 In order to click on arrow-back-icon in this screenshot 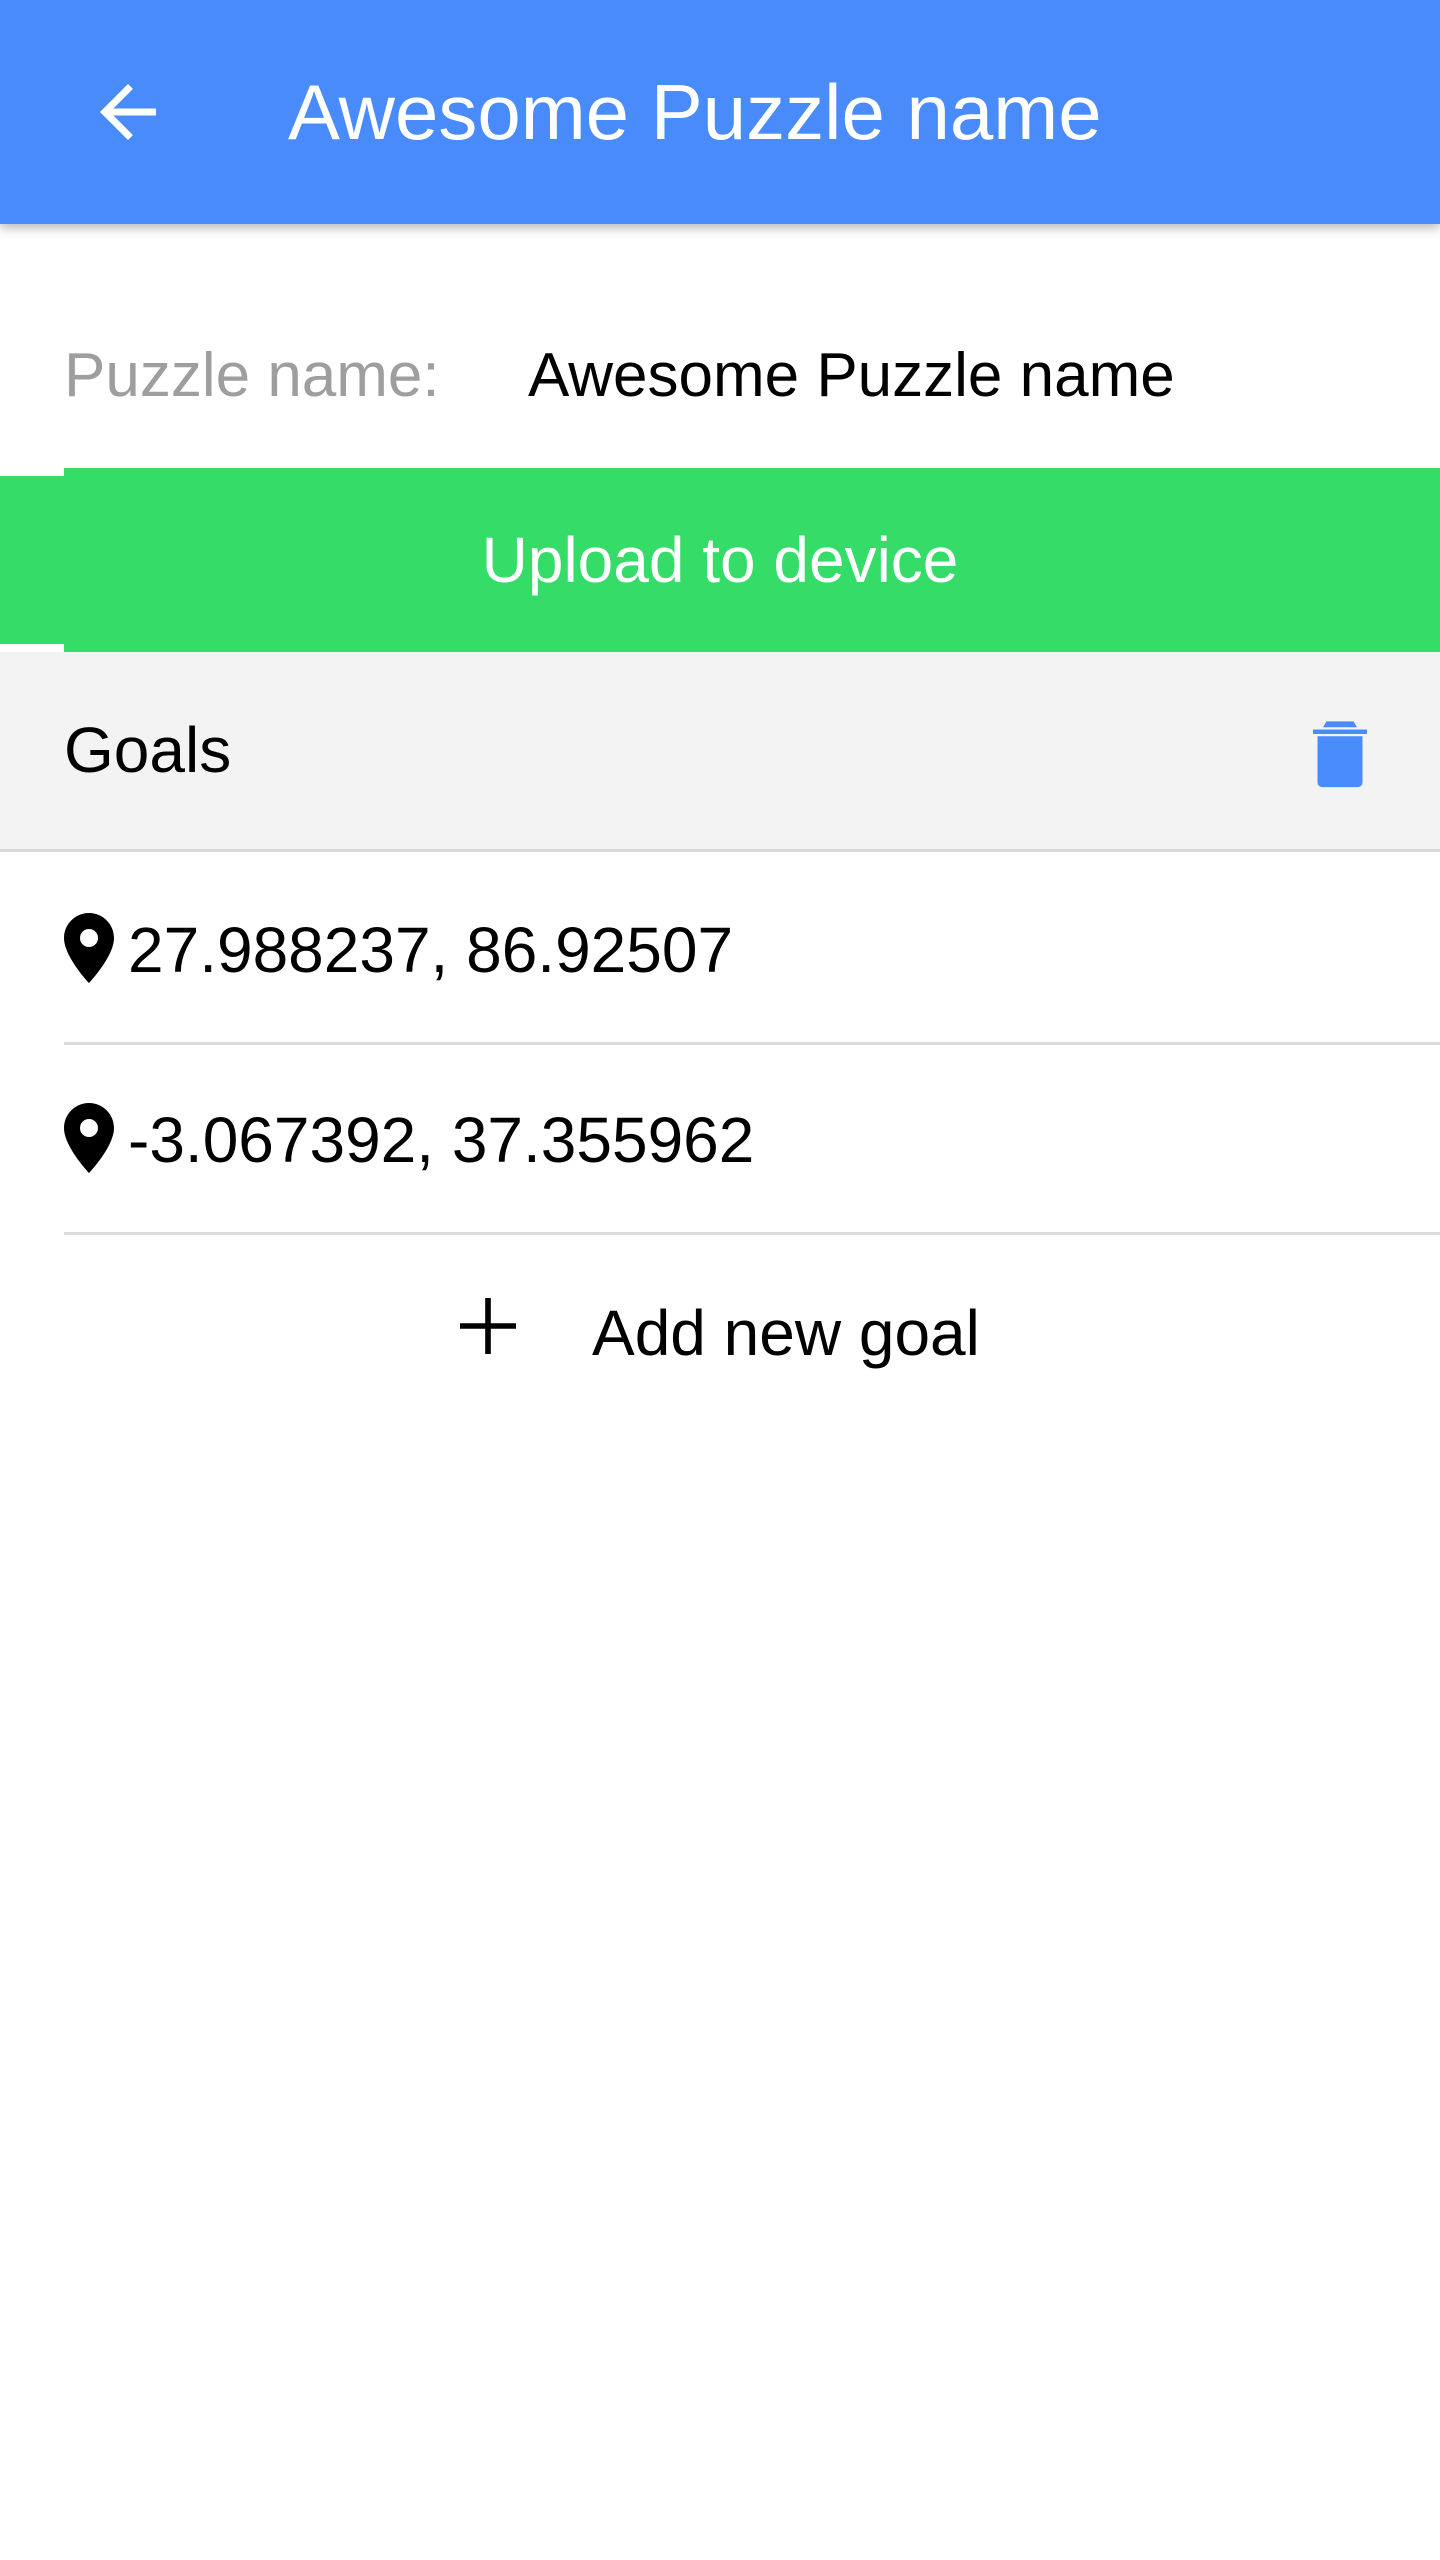, I will do `click(128, 112)`.